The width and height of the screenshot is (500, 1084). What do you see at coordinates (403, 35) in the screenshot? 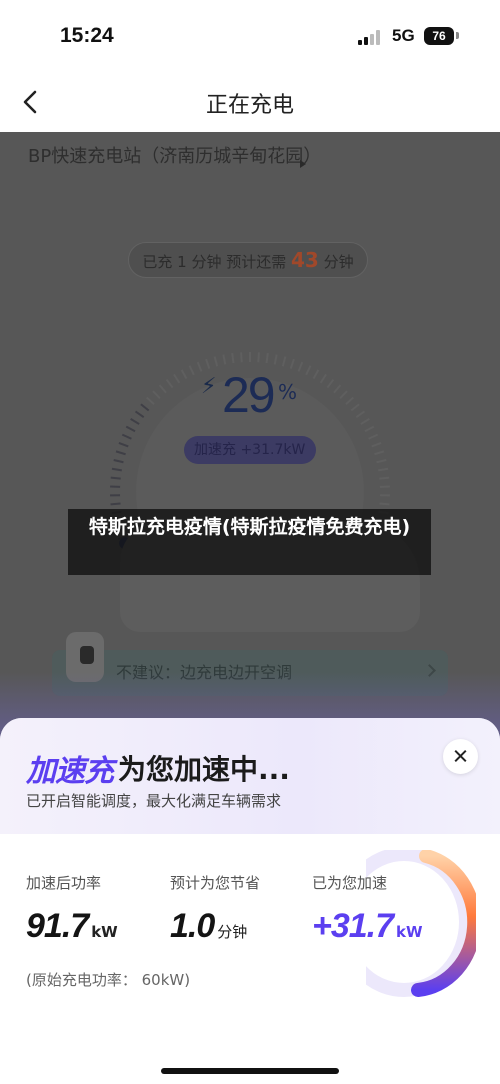
I see `network-type: 5G` at bounding box center [403, 35].